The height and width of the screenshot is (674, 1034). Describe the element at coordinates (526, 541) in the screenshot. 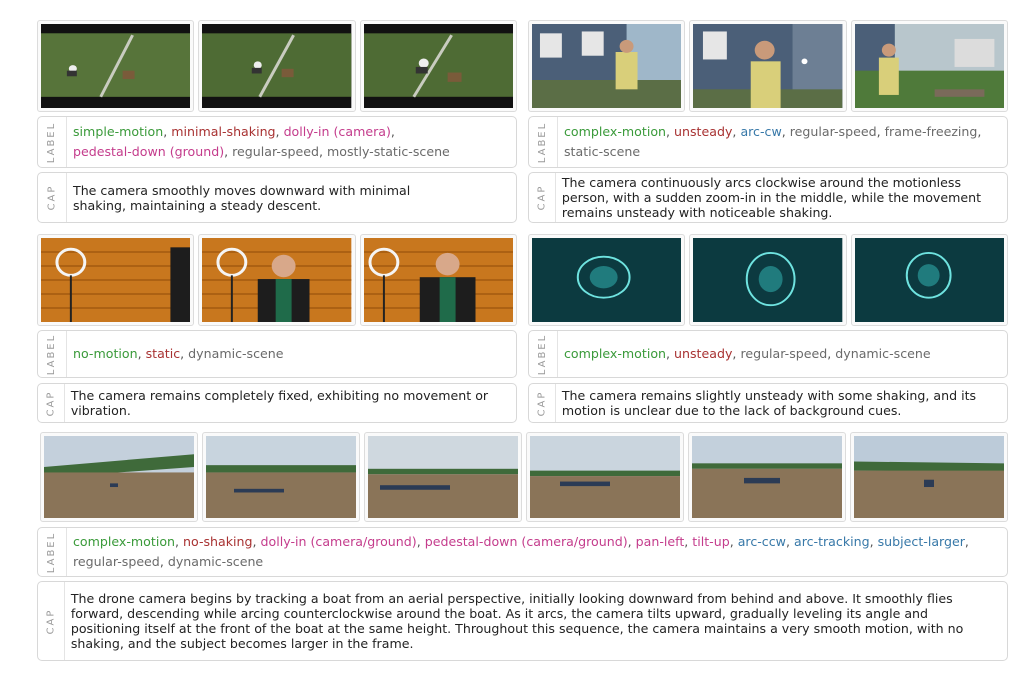

I see `movement-label: pedestal-down (camera/ground)` at that location.